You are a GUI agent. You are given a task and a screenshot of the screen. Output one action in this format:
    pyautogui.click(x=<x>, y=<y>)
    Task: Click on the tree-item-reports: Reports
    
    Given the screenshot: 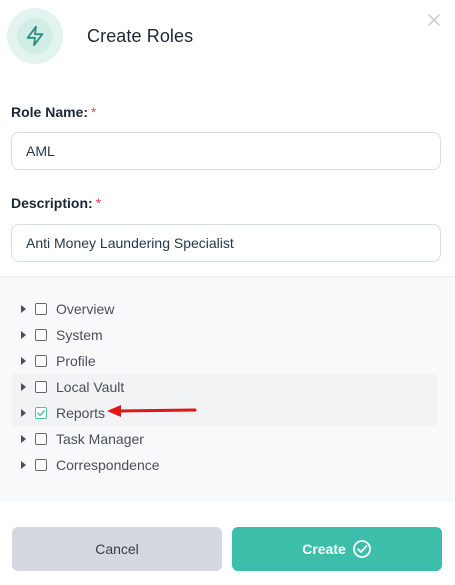 What is the action you would take?
    pyautogui.click(x=224, y=413)
    